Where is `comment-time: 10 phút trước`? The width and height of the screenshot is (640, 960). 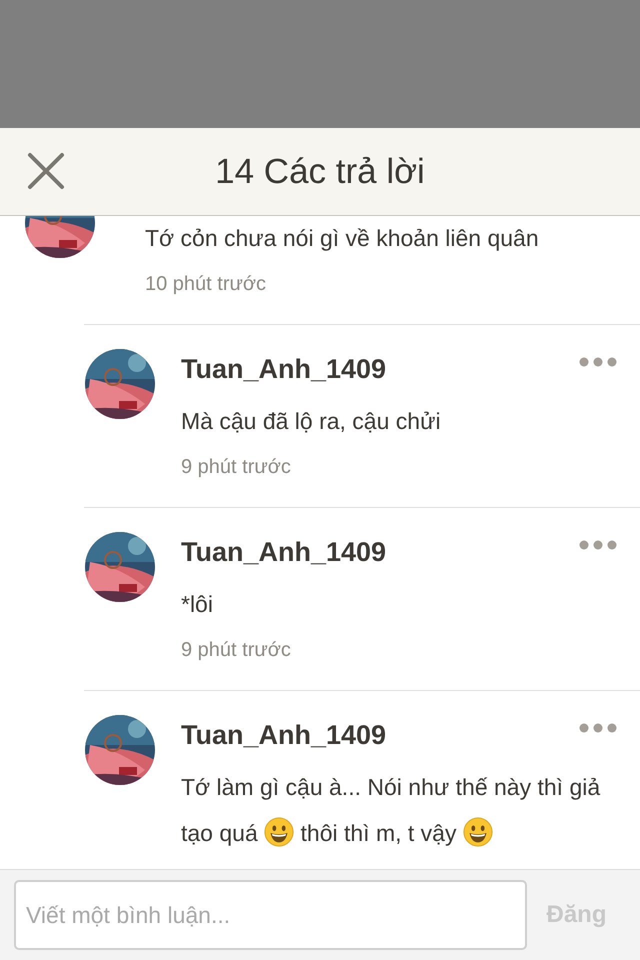
comment-time: 10 phút trước is located at coordinates (206, 284).